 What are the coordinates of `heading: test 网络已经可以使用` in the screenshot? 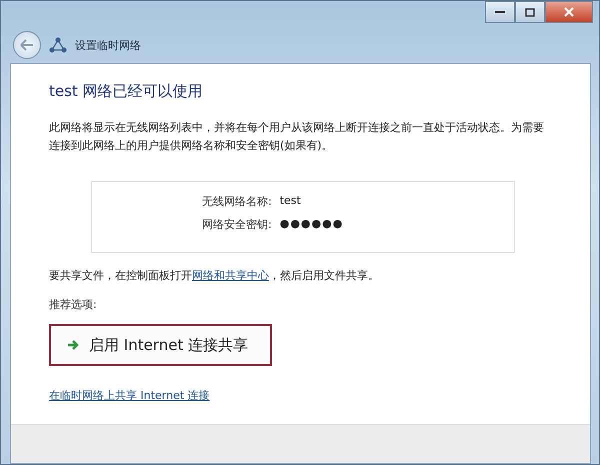 It's located at (126, 91).